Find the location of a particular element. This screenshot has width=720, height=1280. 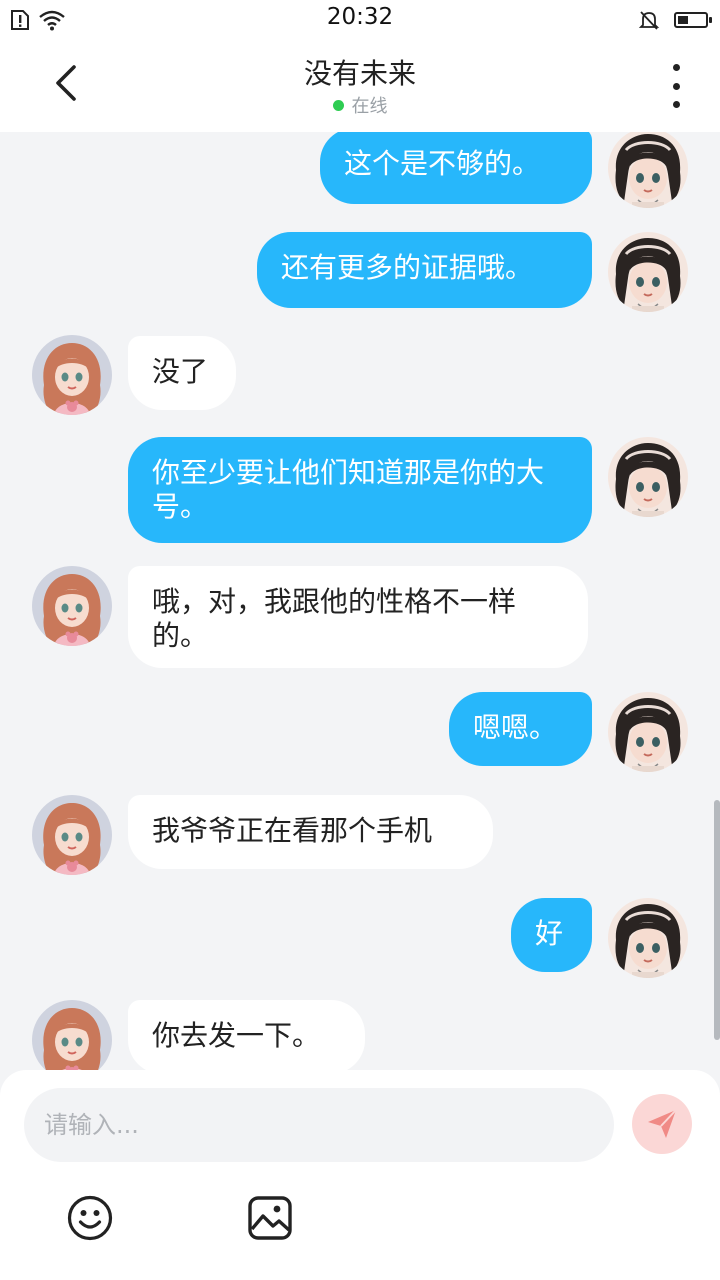

more-options-button is located at coordinates (676, 86).